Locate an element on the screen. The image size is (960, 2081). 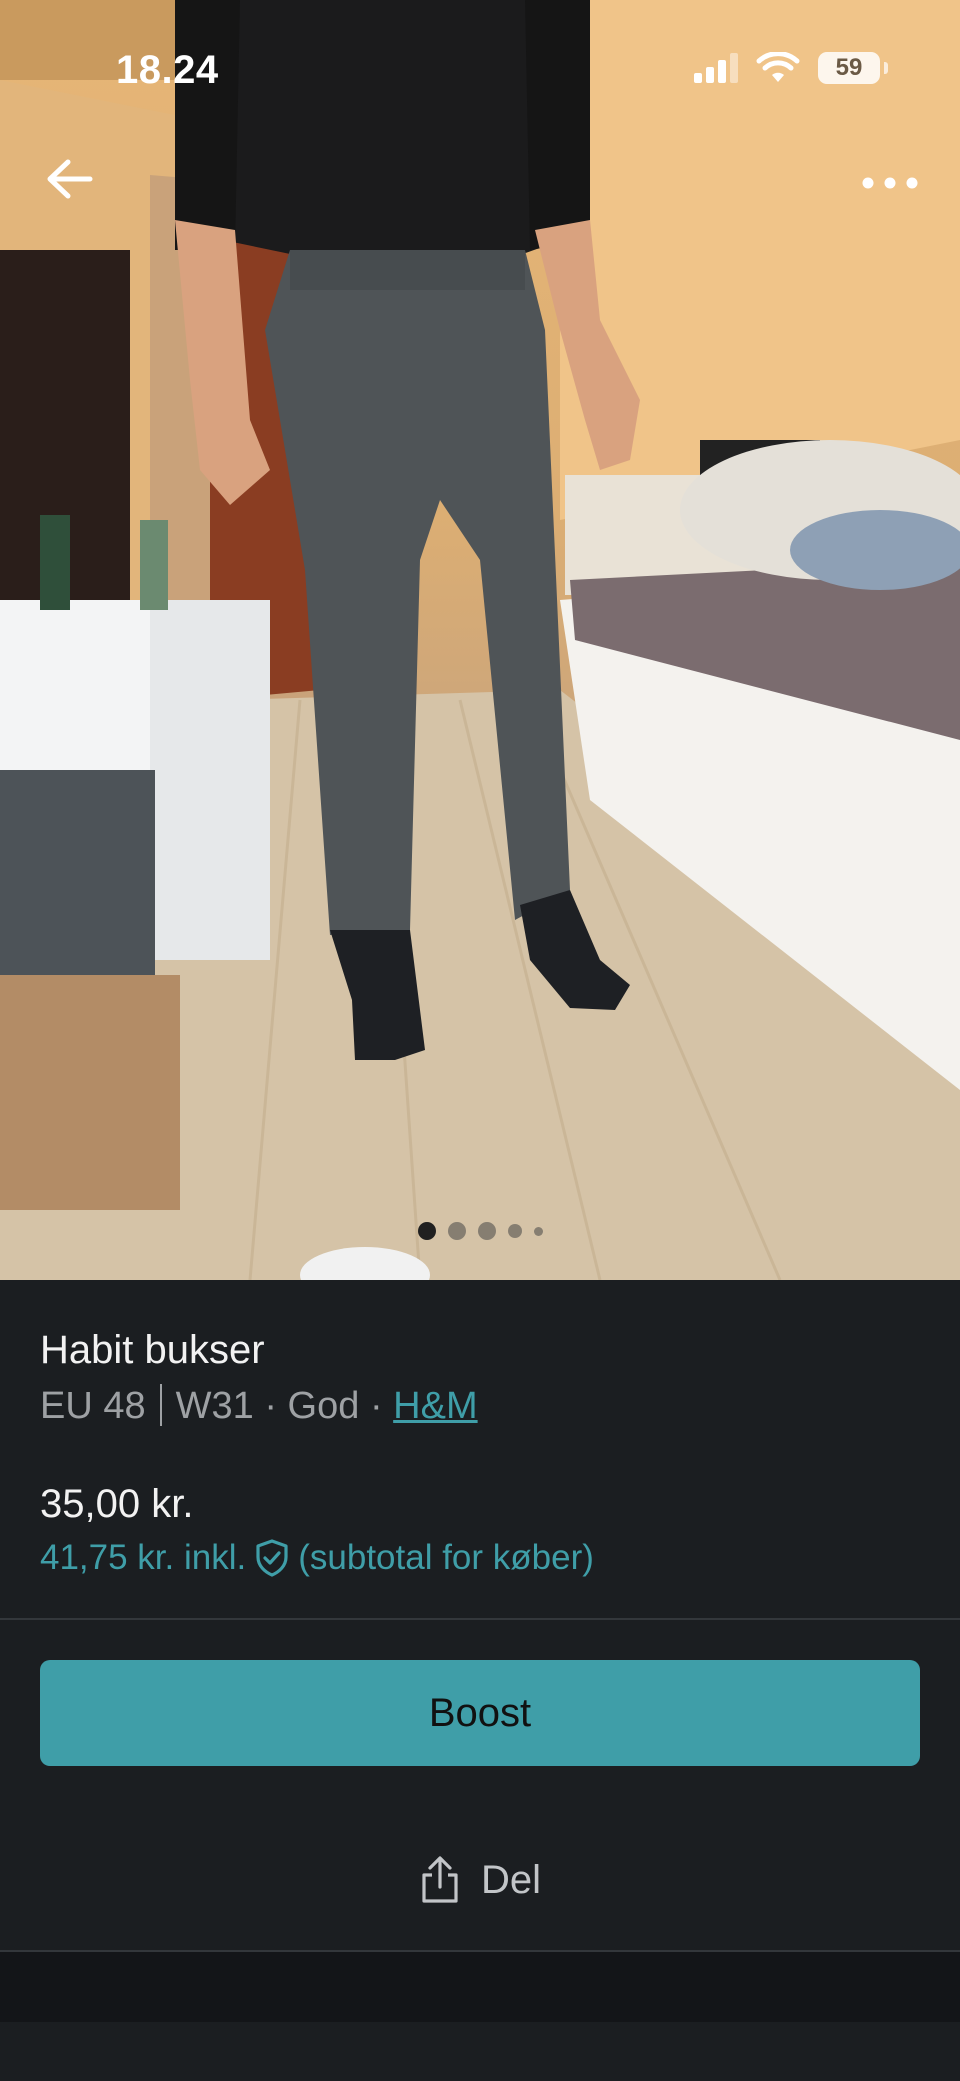
brand-link: H&M is located at coordinates (435, 1406).